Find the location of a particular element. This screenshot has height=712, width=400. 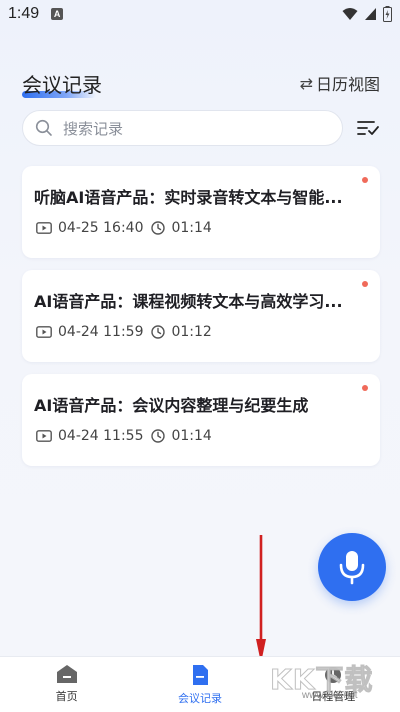

search-row: 搜索记录 is located at coordinates (201, 128).